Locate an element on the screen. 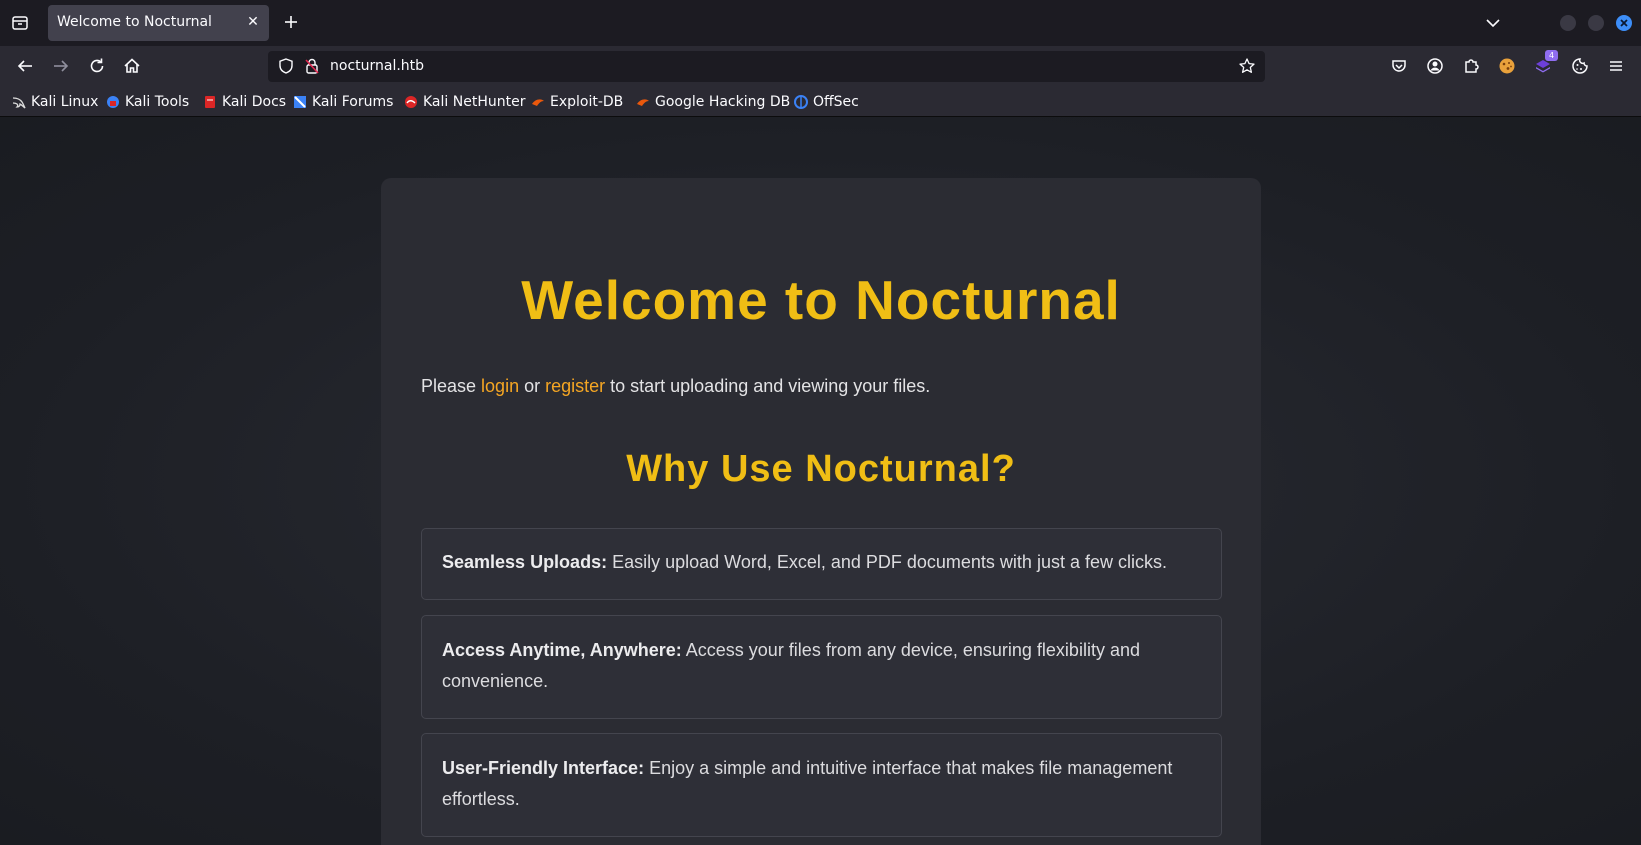 Image resolution: width=1641 pixels, height=845 pixels. bookmark-kali-docs: Kali Docs is located at coordinates (244, 102).